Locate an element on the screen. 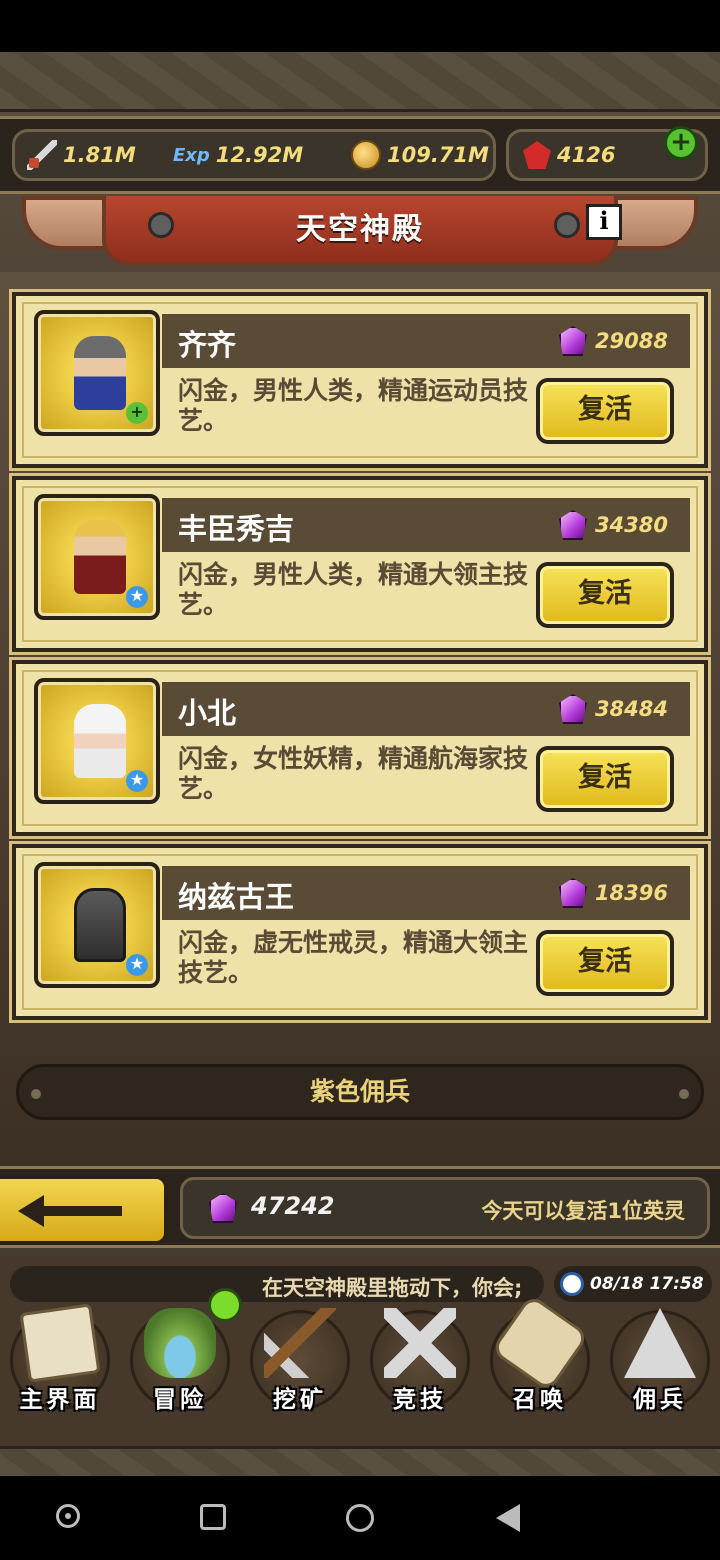 This screenshot has width=720, height=1560. cost-value: 18396 is located at coordinates (631, 893).